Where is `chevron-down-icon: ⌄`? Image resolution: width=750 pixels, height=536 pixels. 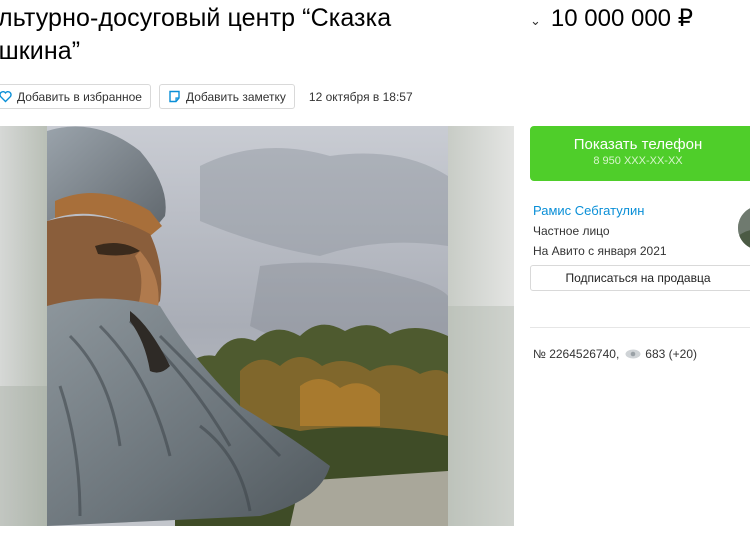
chevron-down-icon: ⌄ is located at coordinates (535, 21).